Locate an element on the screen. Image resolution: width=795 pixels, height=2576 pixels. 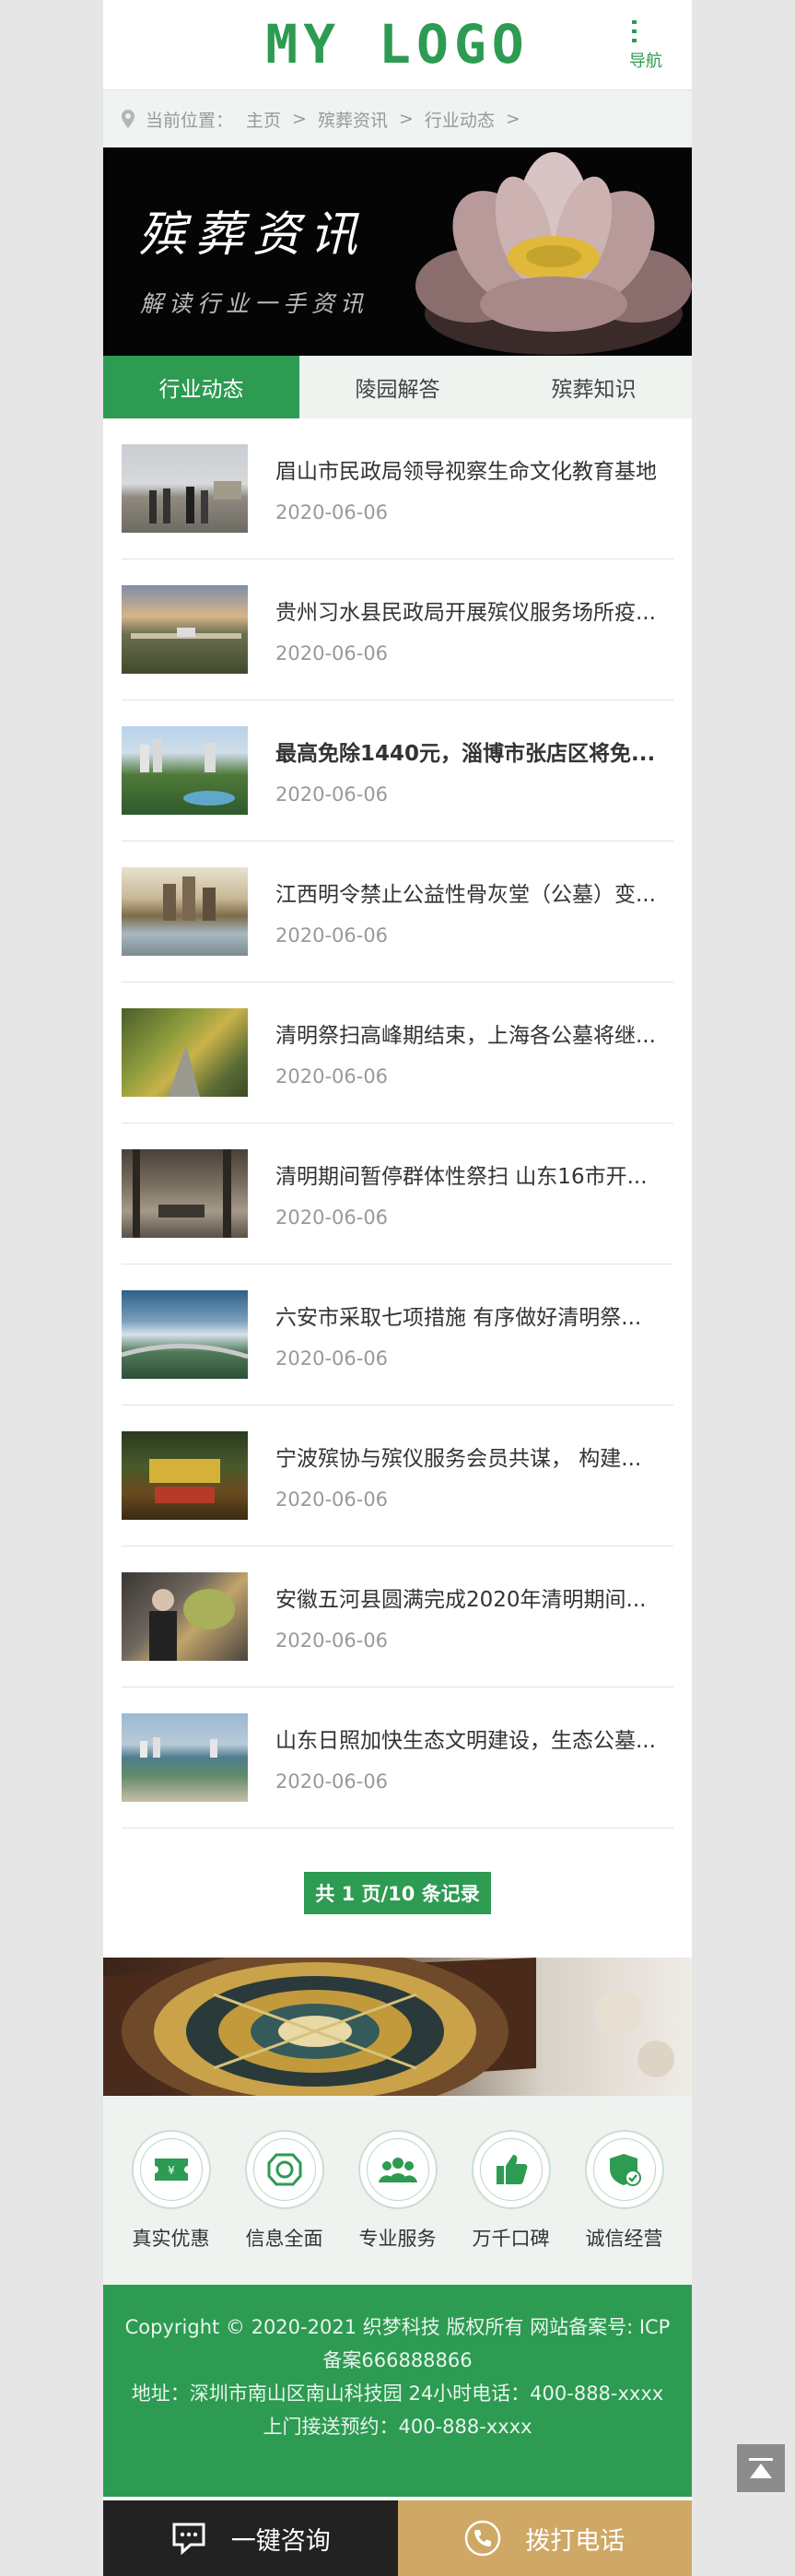
consult-button: 一键咨询 is located at coordinates (250, 2538).